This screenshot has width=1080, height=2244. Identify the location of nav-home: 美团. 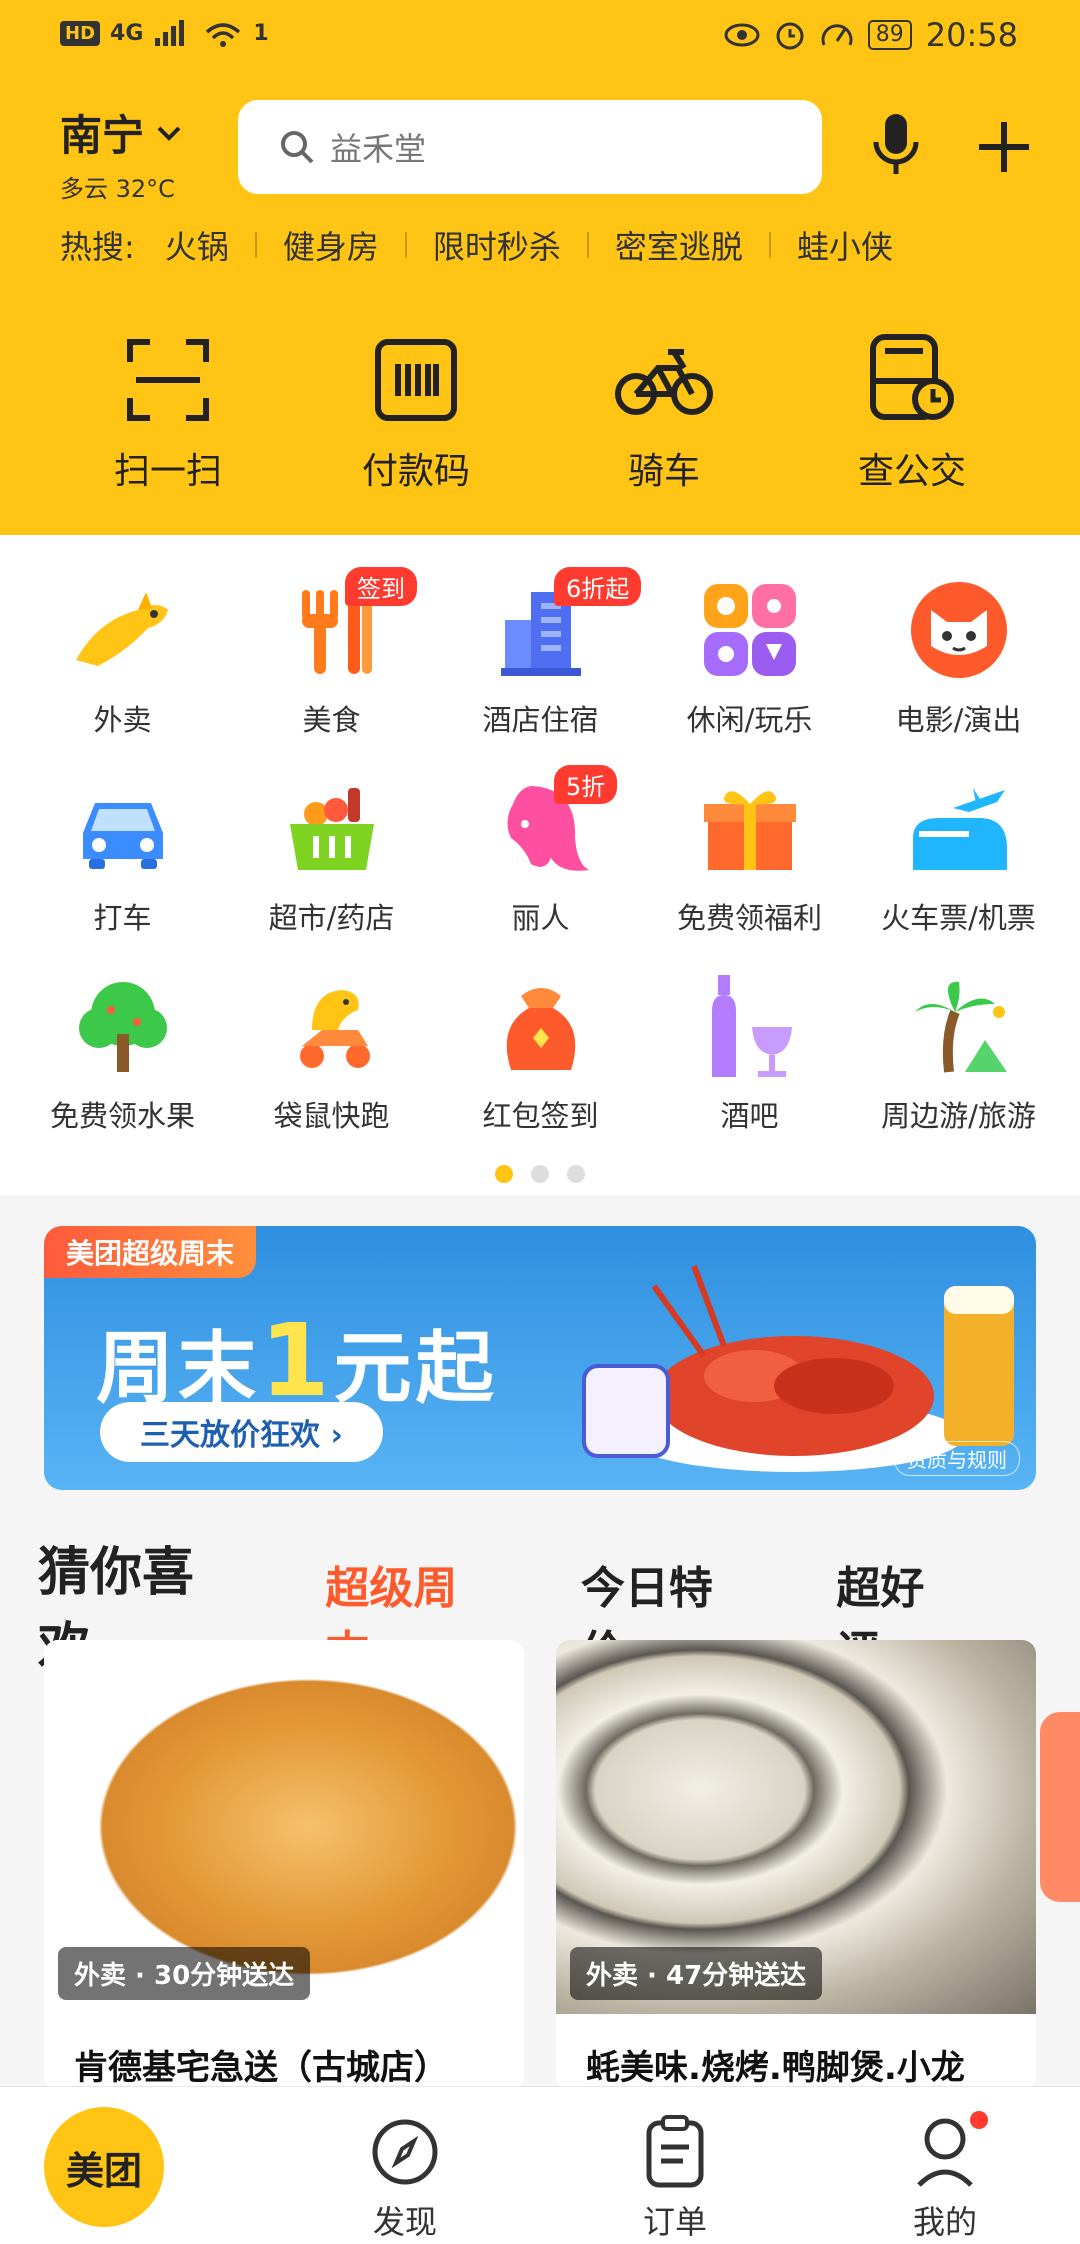
(135, 2165).